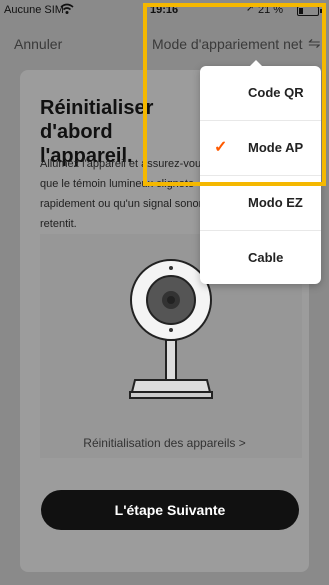 The width and height of the screenshot is (329, 585). Describe the element at coordinates (67, 10) in the screenshot. I see `wifi-icon` at that location.